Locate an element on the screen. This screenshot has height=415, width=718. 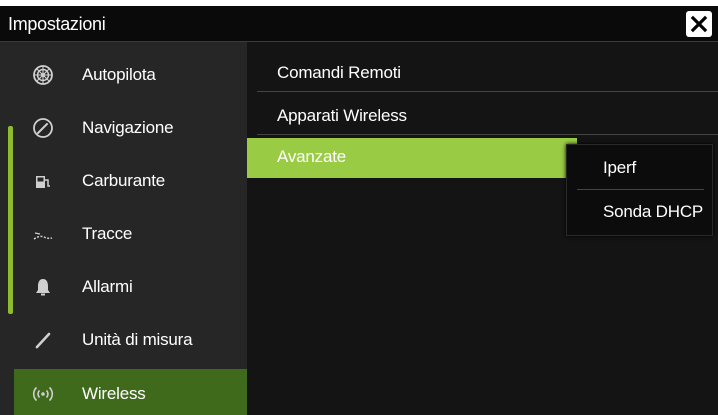
fuel-pump-icon is located at coordinates (43, 182).